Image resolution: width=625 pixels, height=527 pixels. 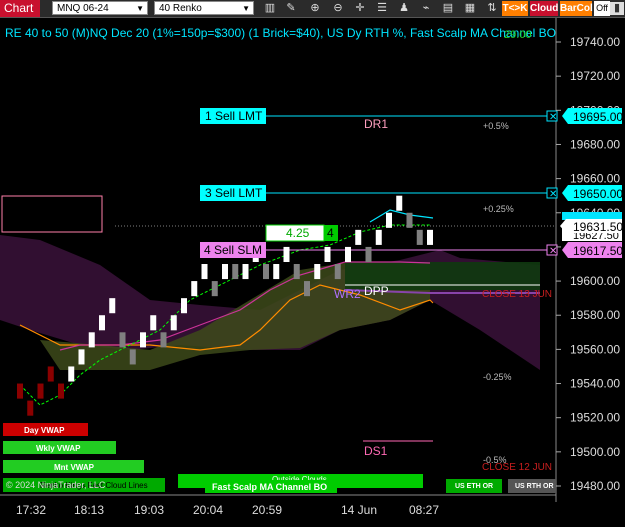 I want to click on order-label-4: 4 Sell SLM, so click(x=233, y=250).